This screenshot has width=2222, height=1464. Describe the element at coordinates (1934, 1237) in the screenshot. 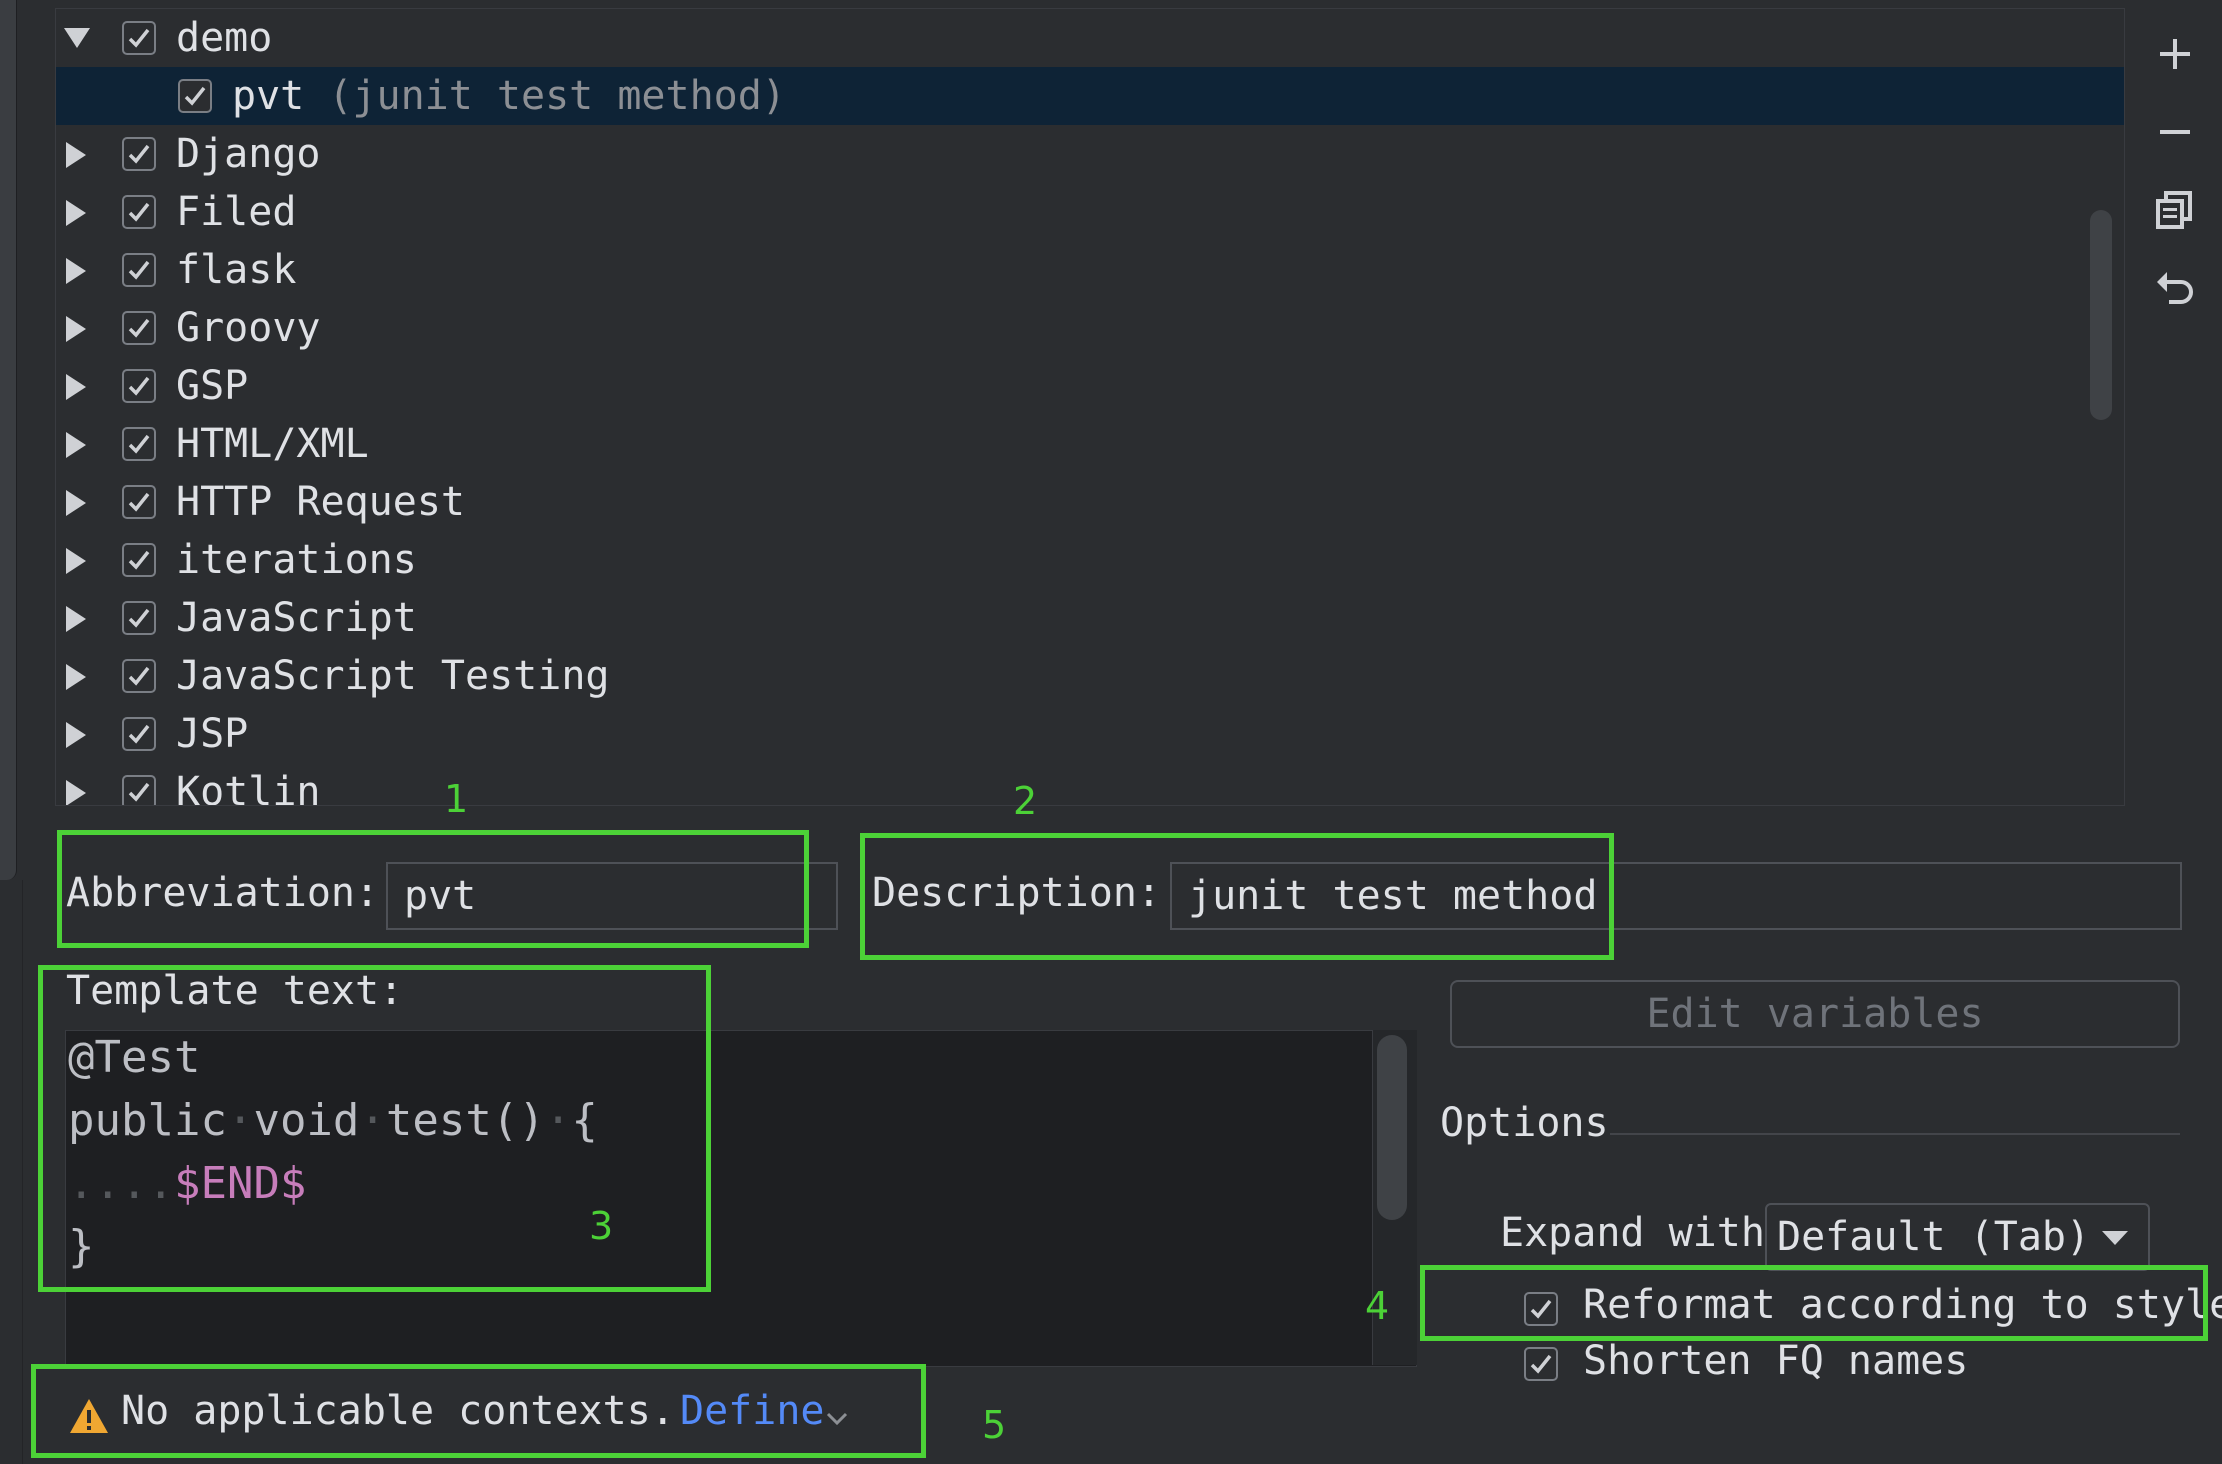

I see `expand-with-value: Default (Tab)` at that location.